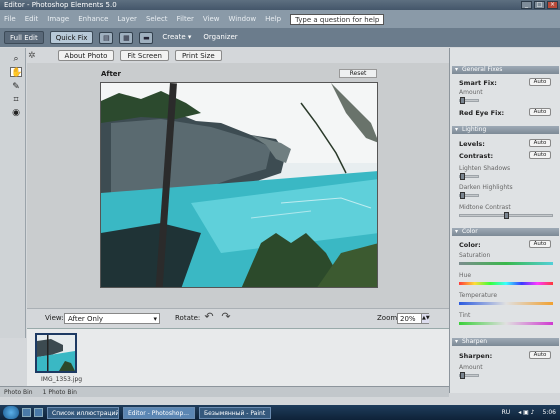 The width and height of the screenshot is (560, 420). Describe the element at coordinates (56, 353) in the screenshot. I see `photo-thumbnail` at that location.